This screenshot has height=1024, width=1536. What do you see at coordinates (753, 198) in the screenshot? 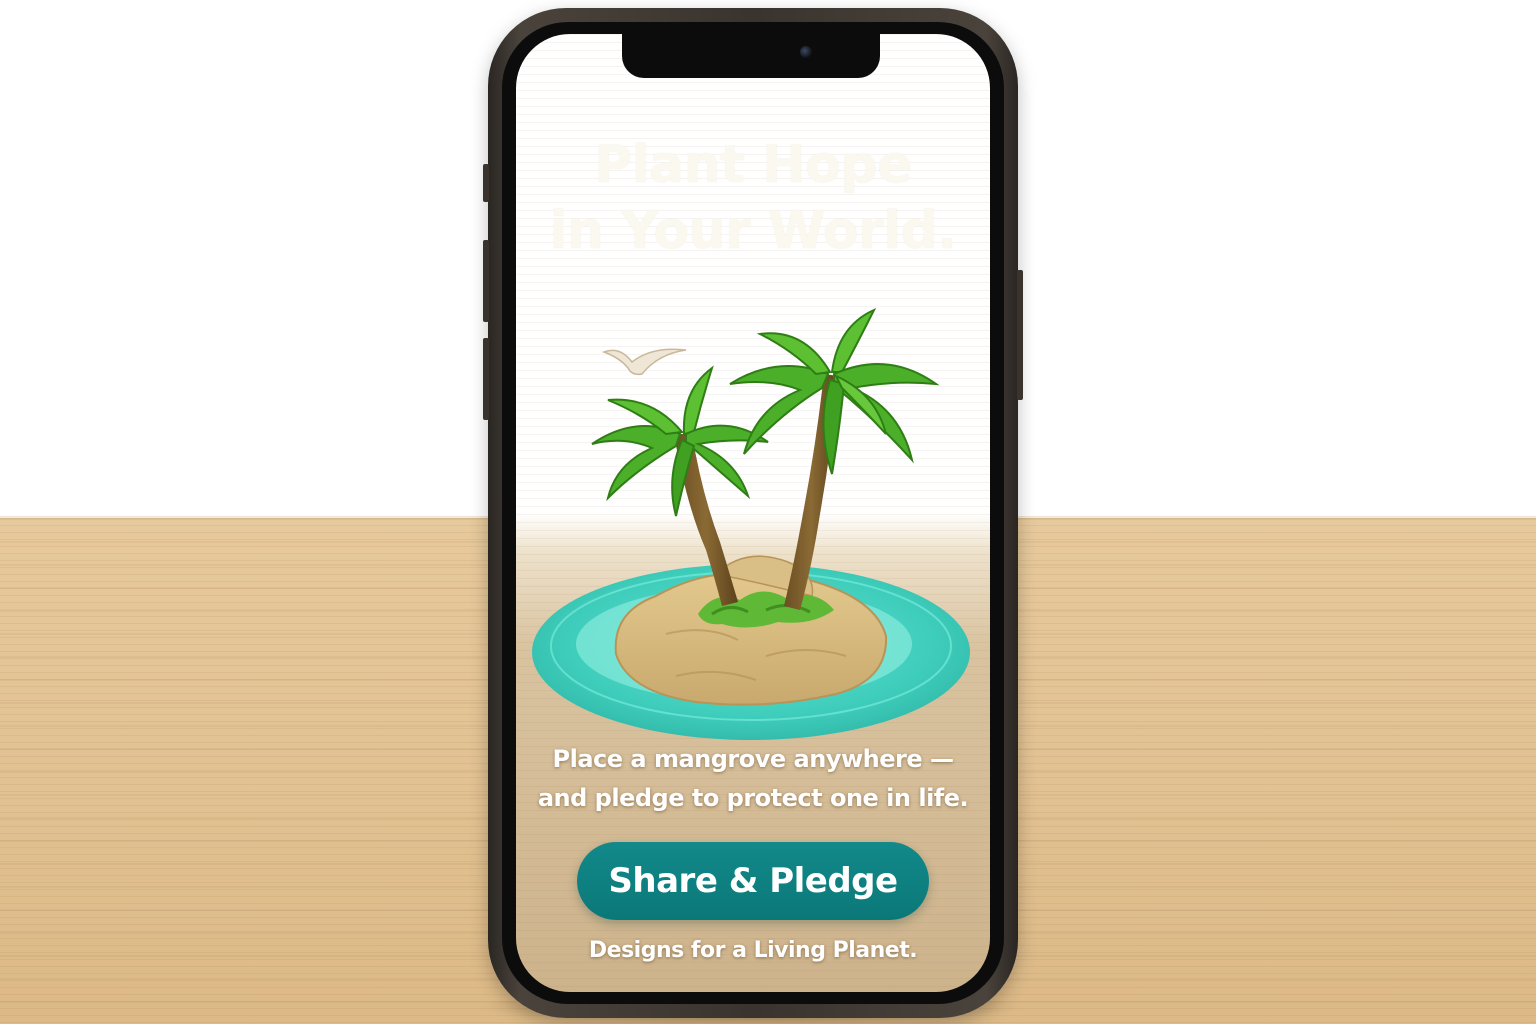
I see `headline: Plant Hope in Your World.` at bounding box center [753, 198].